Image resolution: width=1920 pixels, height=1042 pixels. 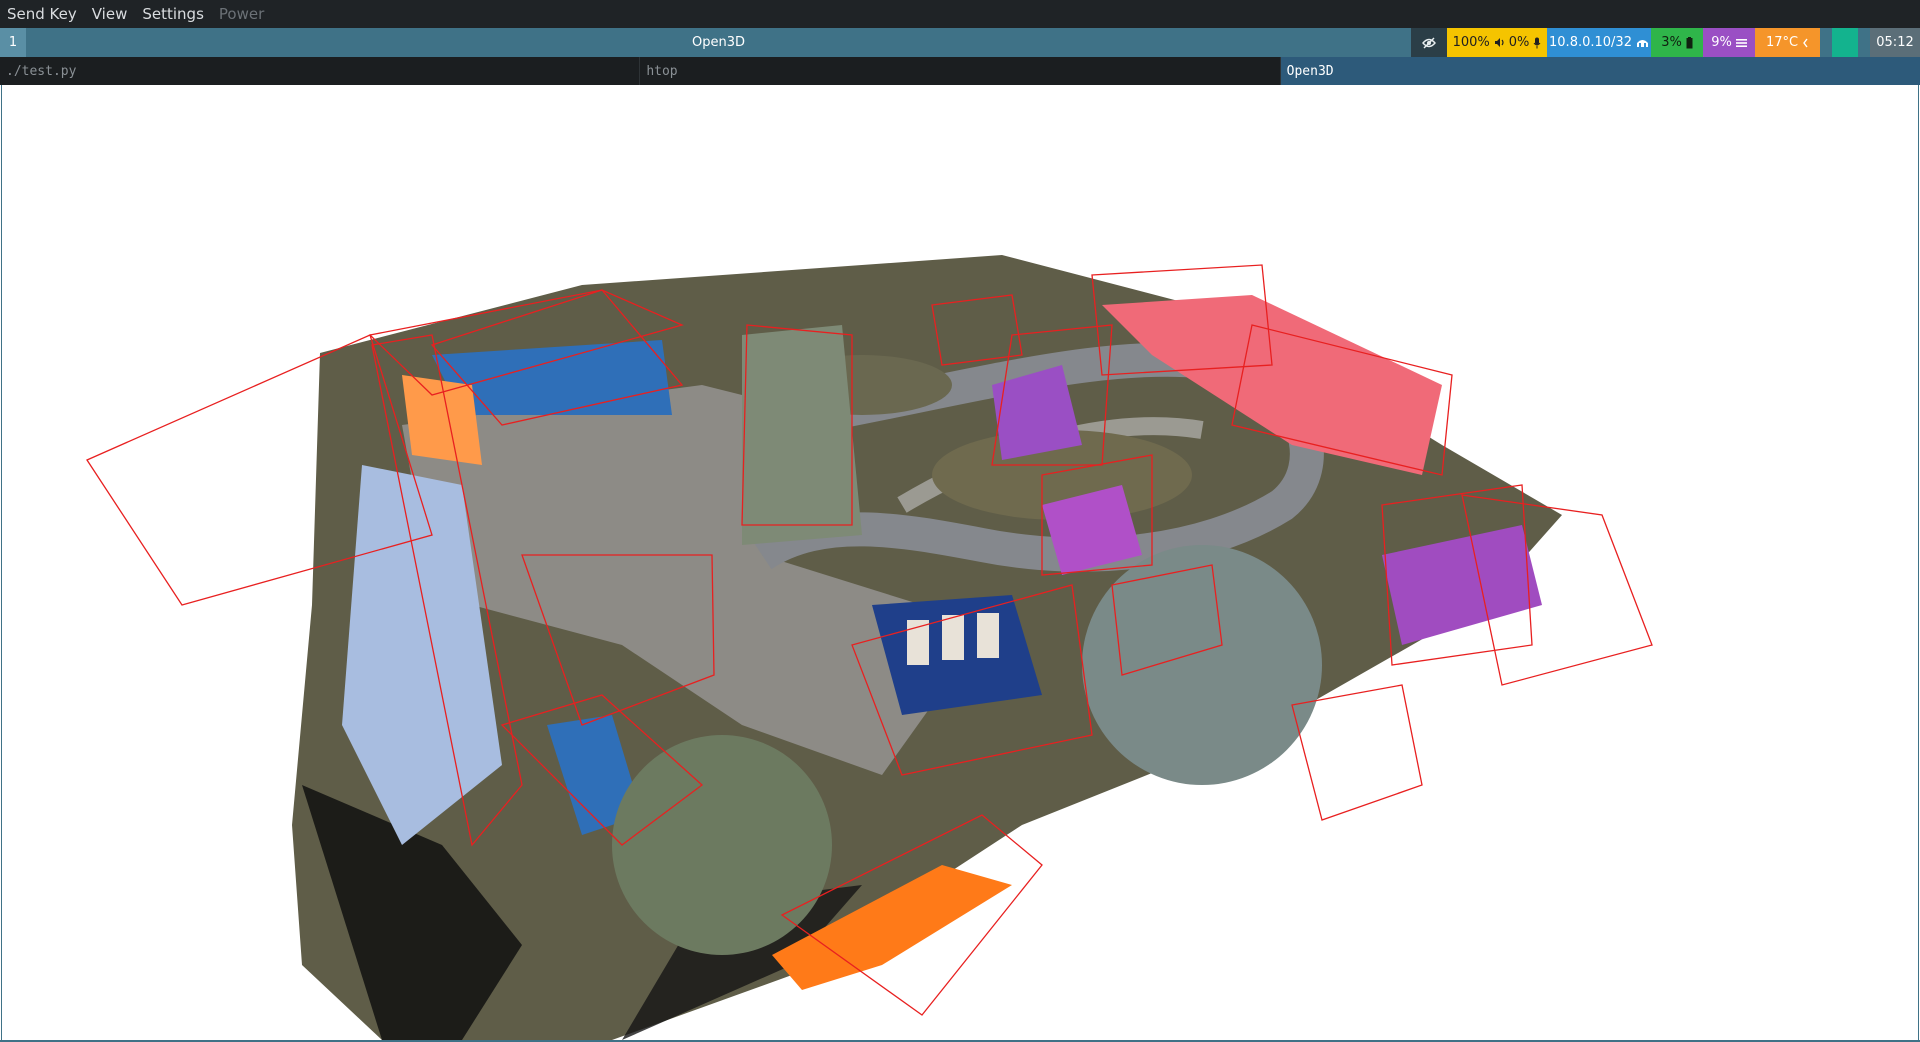 I want to click on temperature-block: 17°C, so click(x=1787, y=42).